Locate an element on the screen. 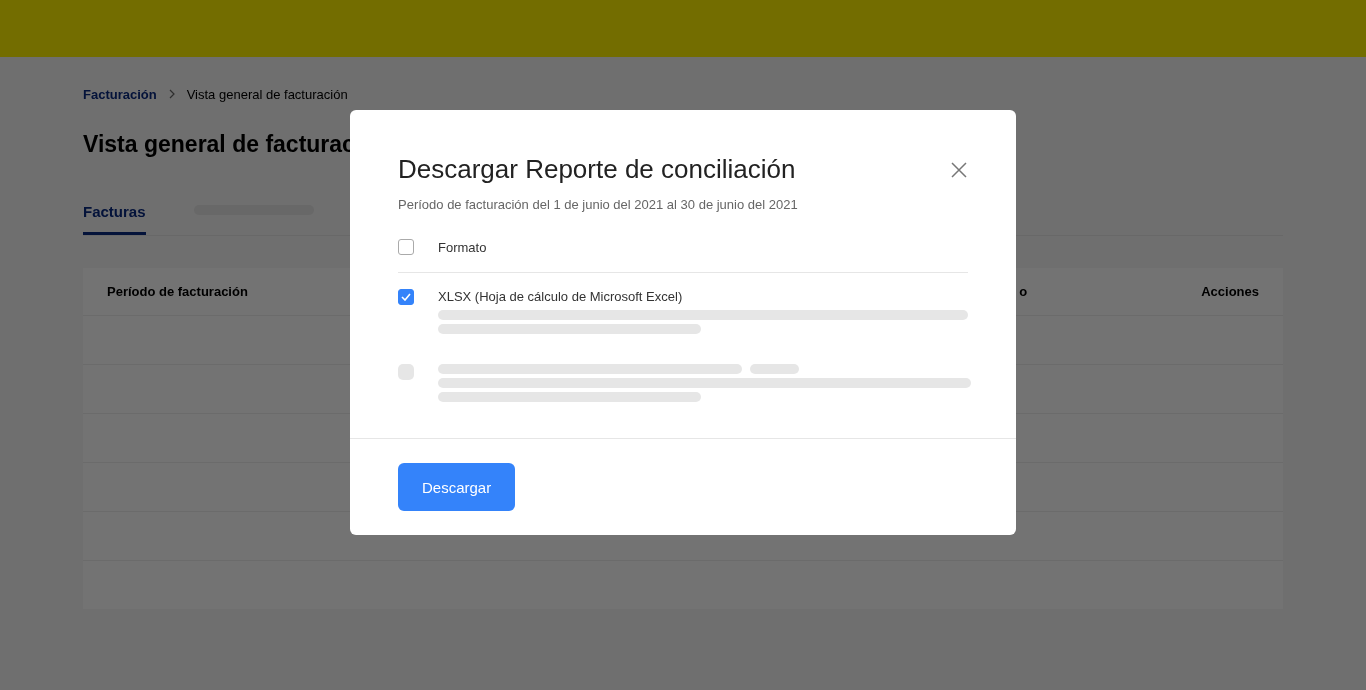 The height and width of the screenshot is (690, 1366). check-icon is located at coordinates (406, 297).